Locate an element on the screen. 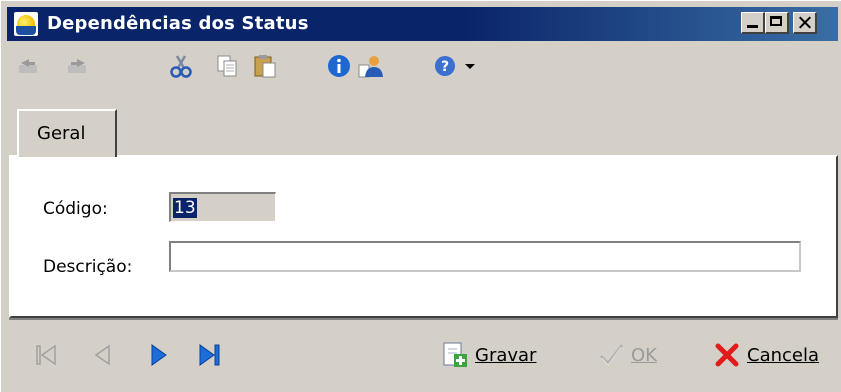  gravar-button: Gravar is located at coordinates (488, 355).